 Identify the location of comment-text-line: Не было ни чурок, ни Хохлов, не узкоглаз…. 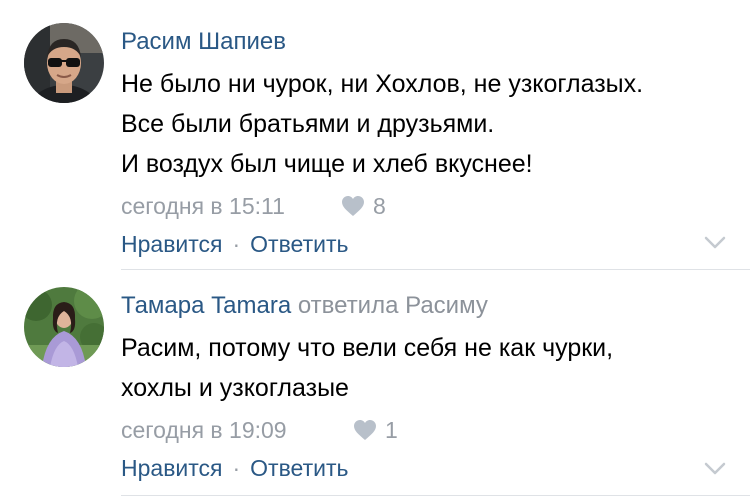
(382, 84).